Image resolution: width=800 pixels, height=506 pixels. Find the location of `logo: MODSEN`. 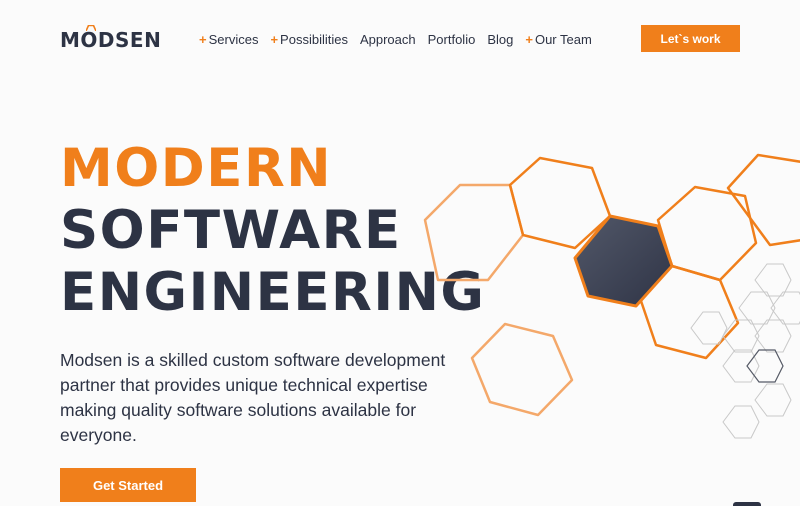

logo: MODSEN is located at coordinates (110, 40).